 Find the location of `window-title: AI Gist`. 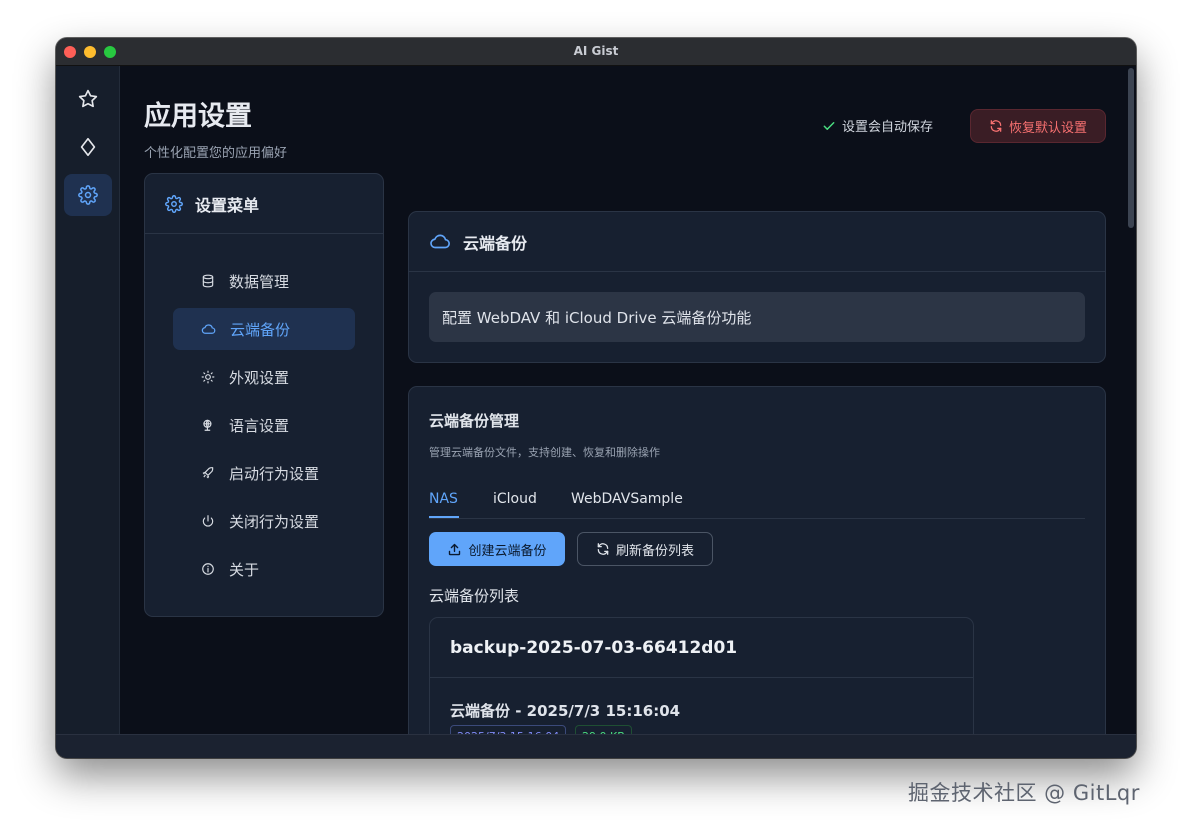

window-title: AI Gist is located at coordinates (596, 51).